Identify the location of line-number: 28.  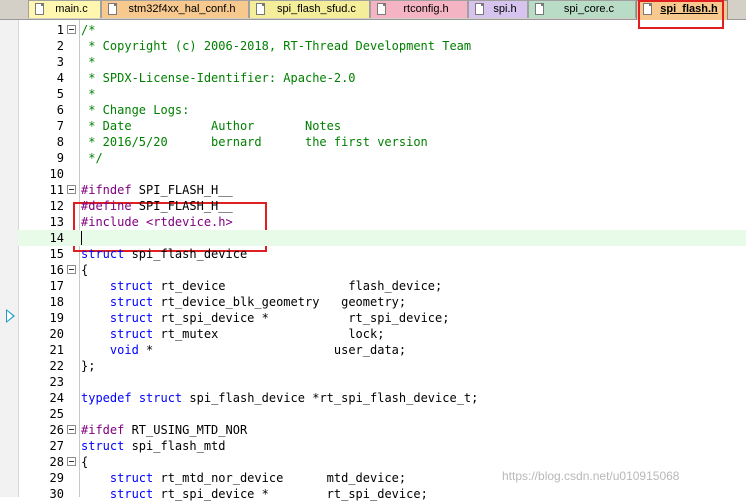
(56, 462).